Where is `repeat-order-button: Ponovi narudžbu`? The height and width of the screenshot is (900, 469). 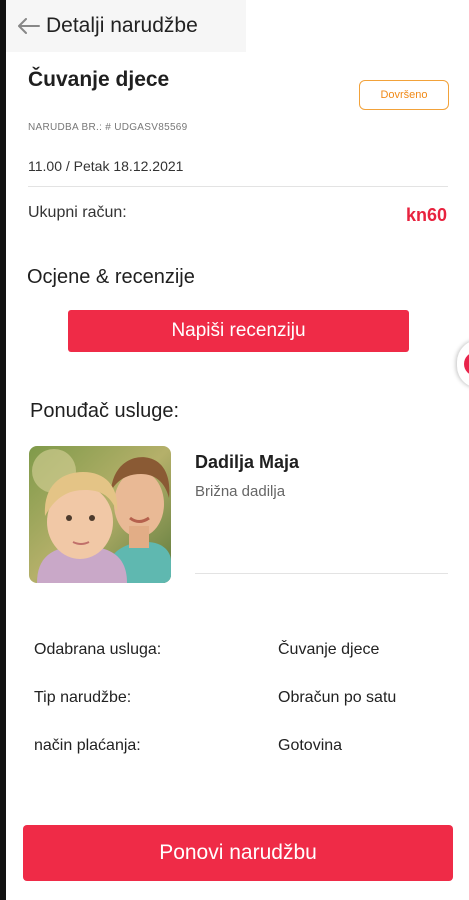
repeat-order-button: Ponovi narudžbu is located at coordinates (238, 853).